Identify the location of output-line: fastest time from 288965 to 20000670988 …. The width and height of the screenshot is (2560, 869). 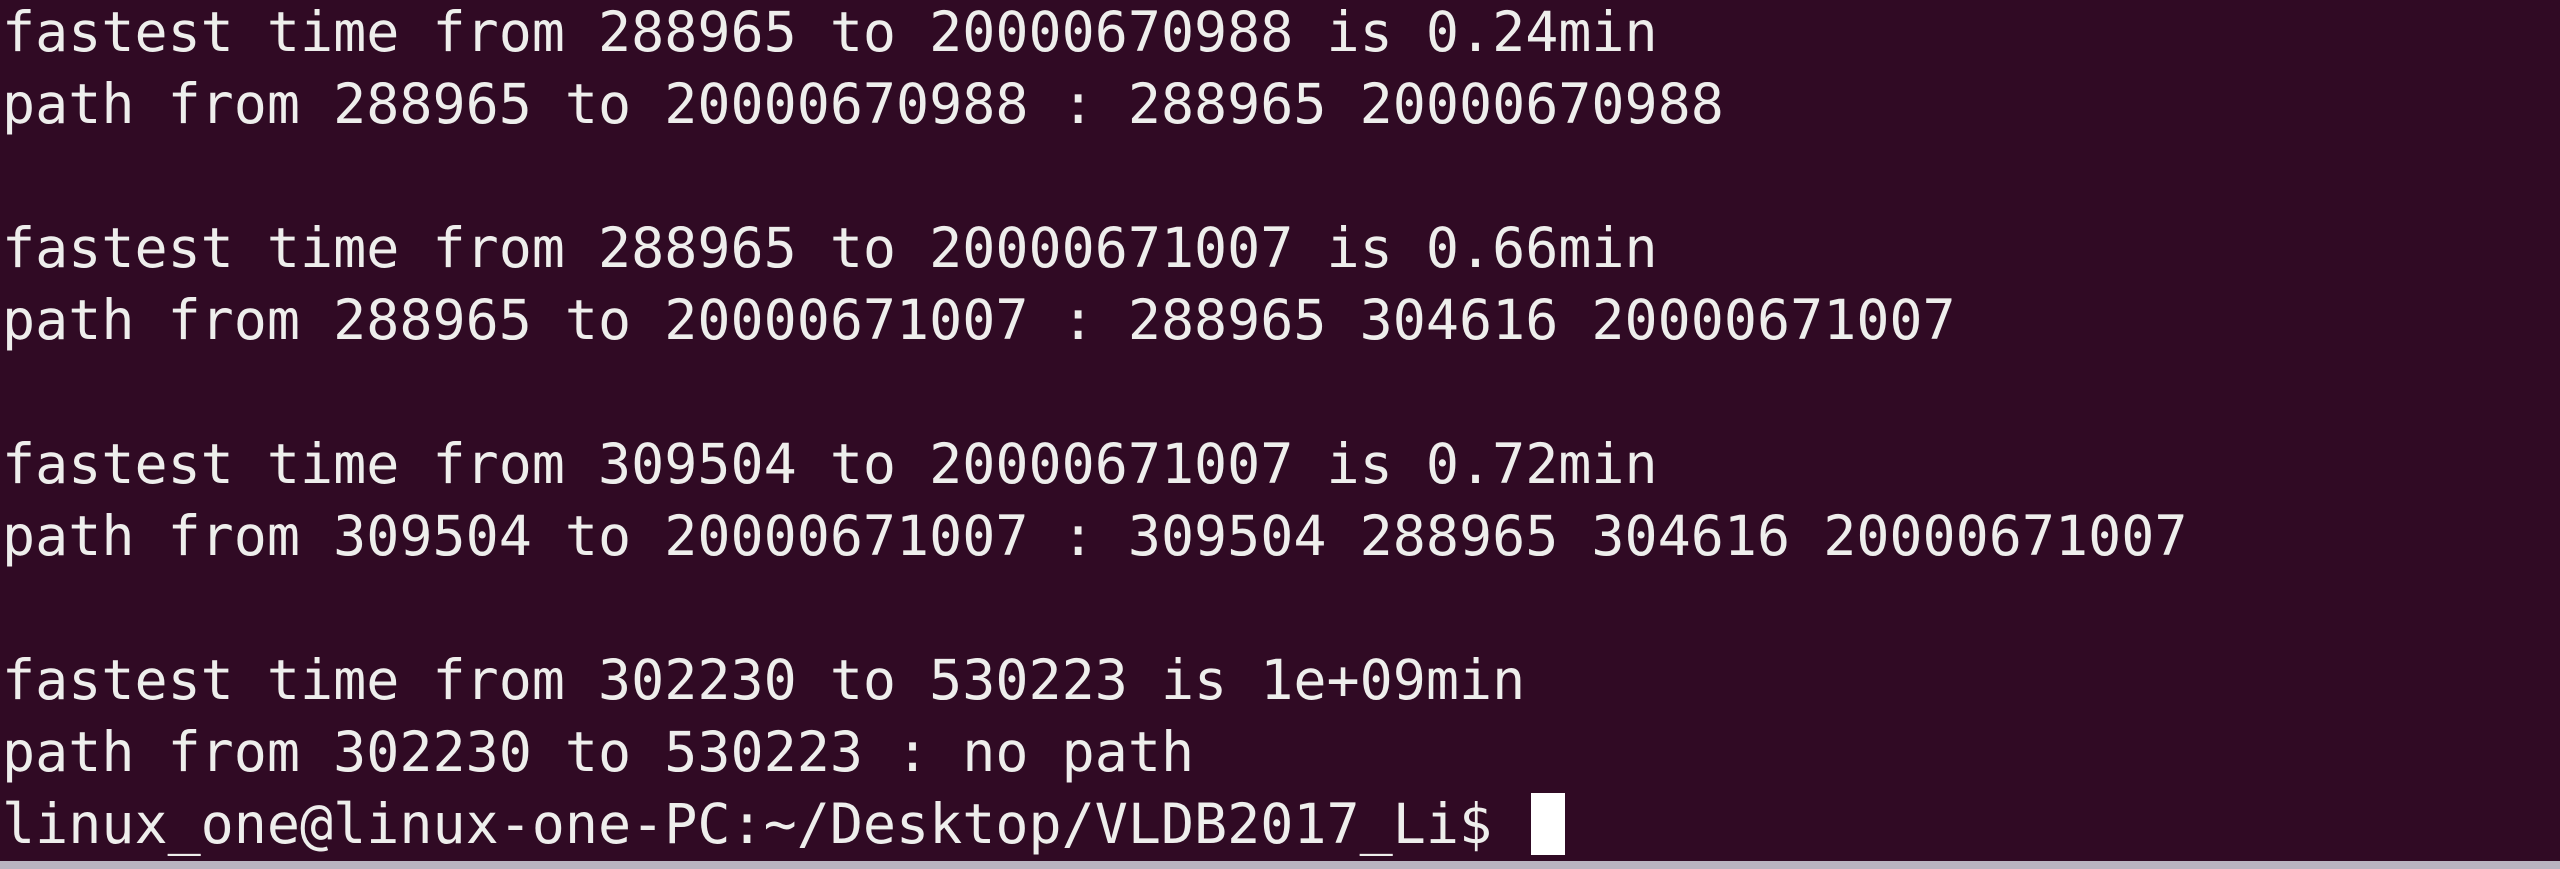
(830, 32).